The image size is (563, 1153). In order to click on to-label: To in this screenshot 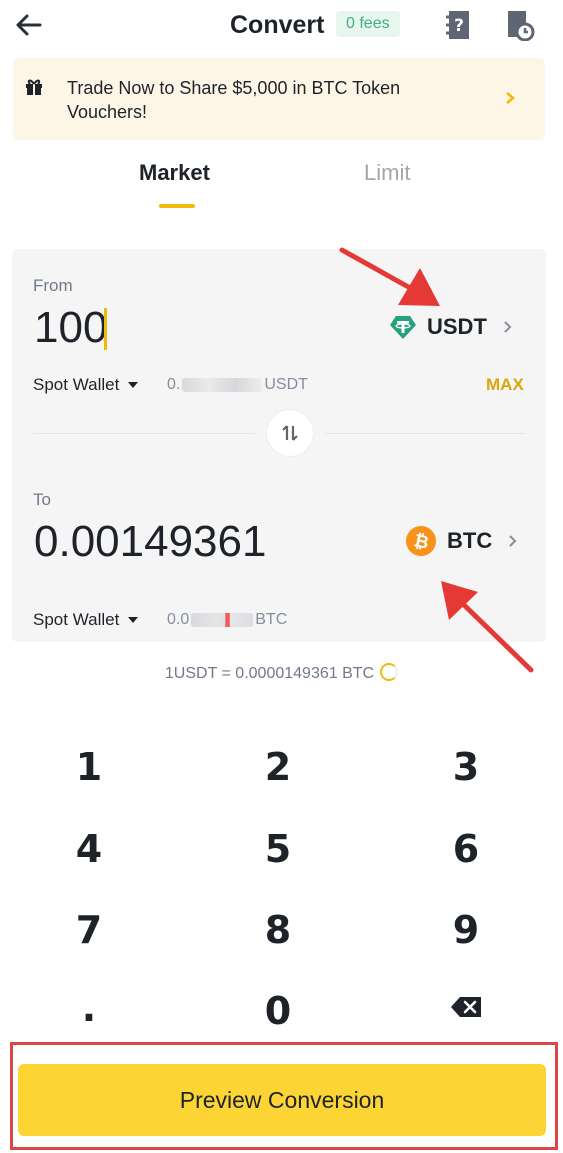, I will do `click(42, 499)`.